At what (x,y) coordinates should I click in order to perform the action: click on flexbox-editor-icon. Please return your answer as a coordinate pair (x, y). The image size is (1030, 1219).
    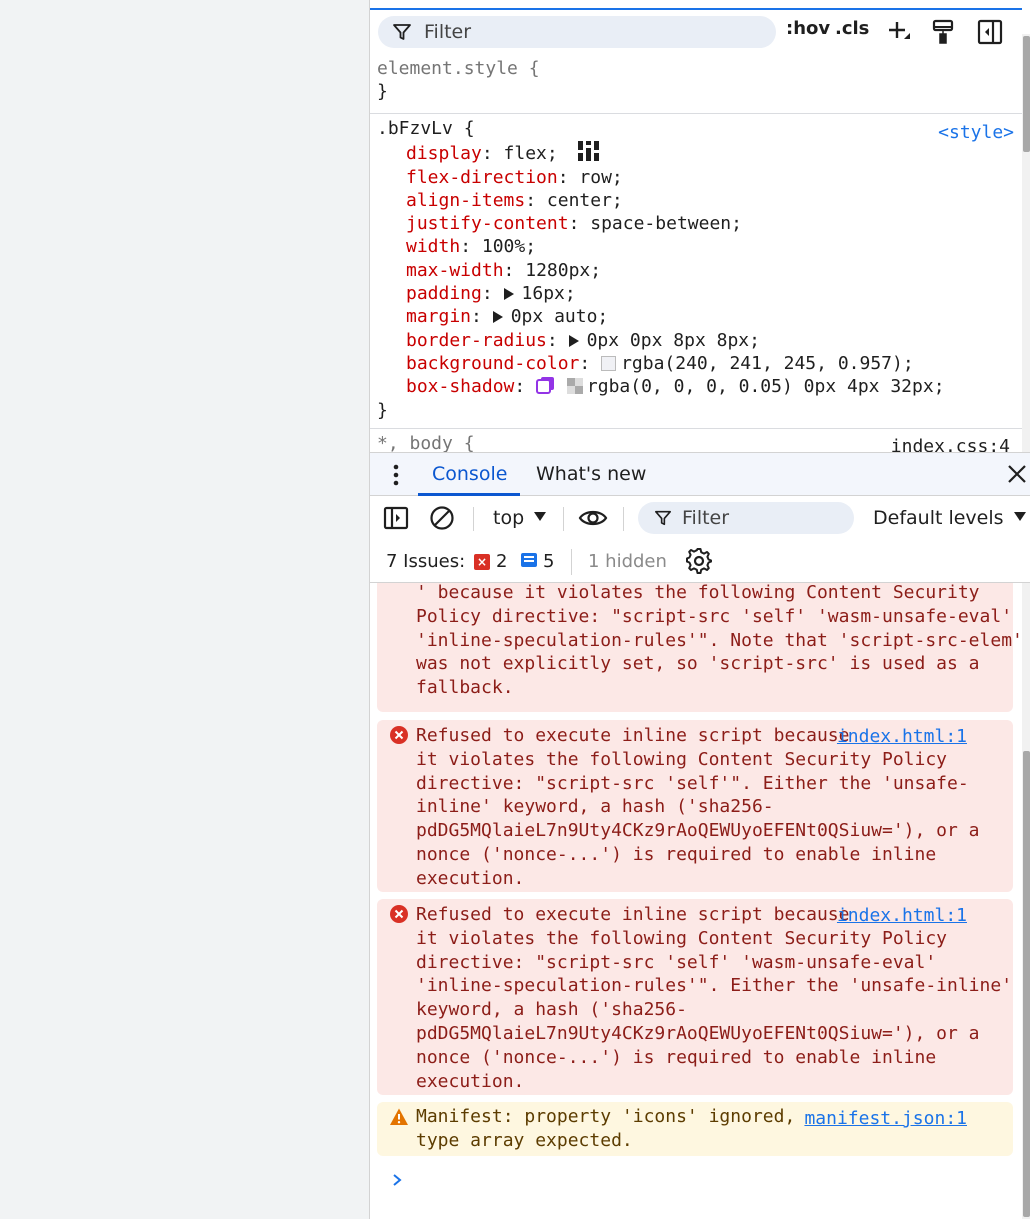
    Looking at the image, I should click on (589, 151).